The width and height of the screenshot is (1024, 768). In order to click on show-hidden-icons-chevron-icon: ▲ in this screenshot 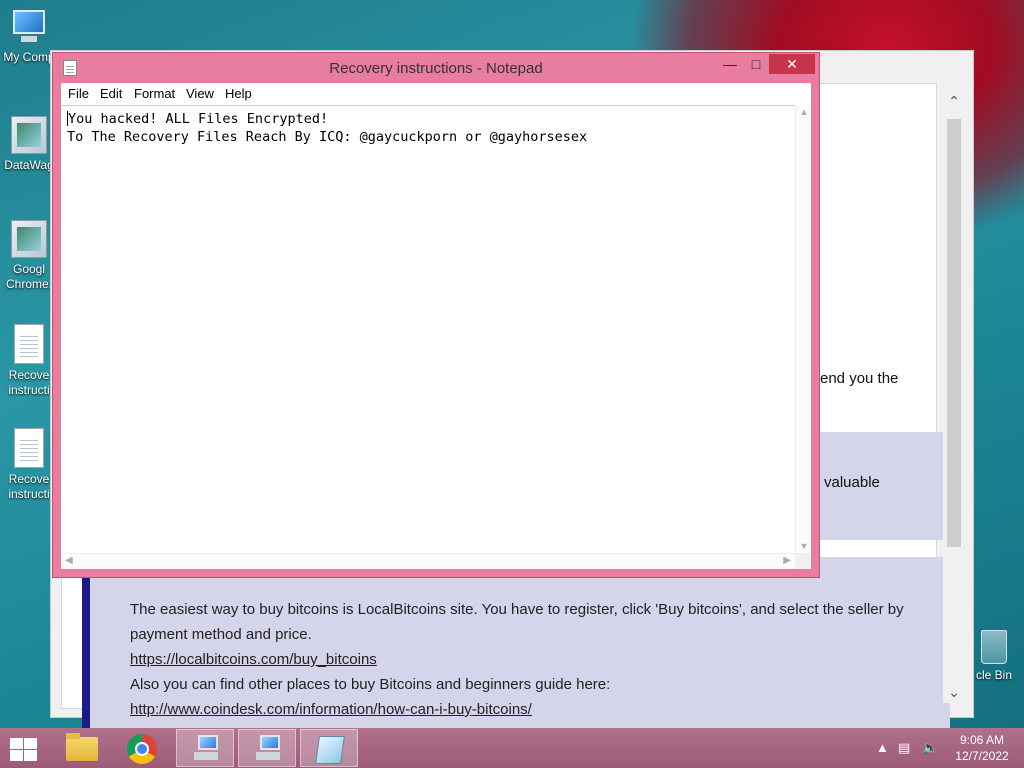, I will do `click(882, 747)`.